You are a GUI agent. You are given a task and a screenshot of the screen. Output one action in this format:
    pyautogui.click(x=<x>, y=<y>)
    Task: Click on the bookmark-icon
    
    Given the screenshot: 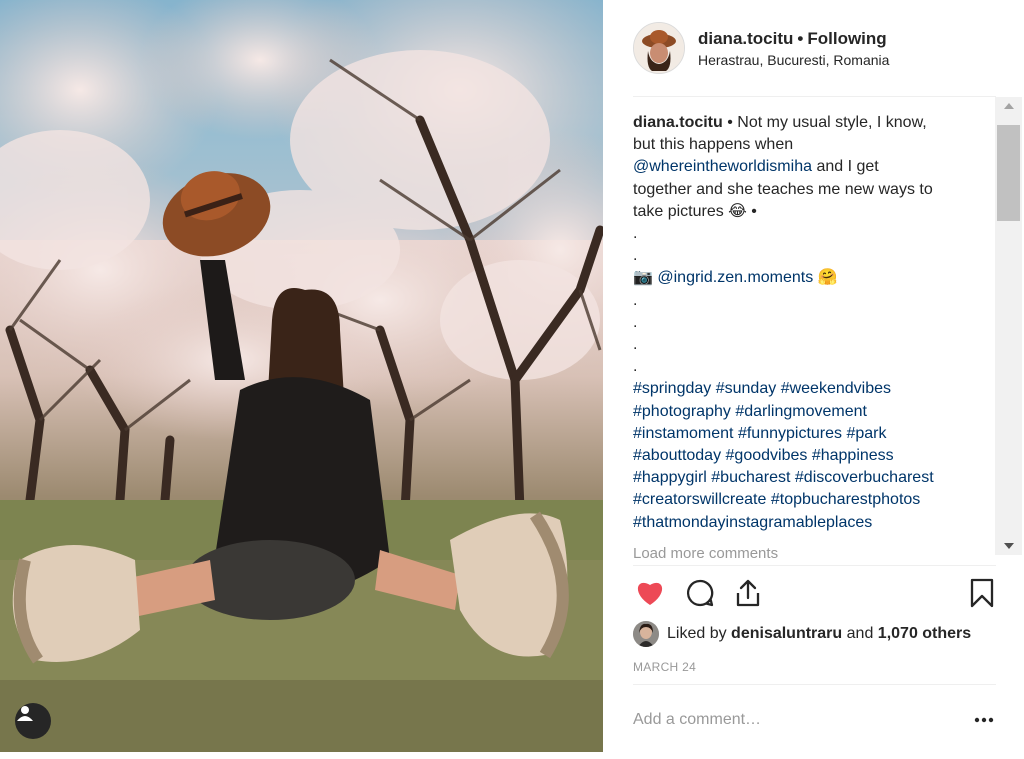 What is the action you would take?
    pyautogui.click(x=982, y=593)
    